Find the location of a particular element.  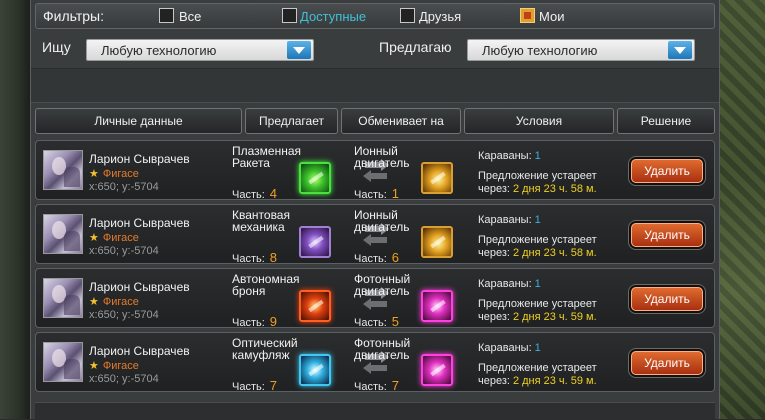

expire-time-value: 2 дня 23 ч. 58 м. is located at coordinates (554, 189).